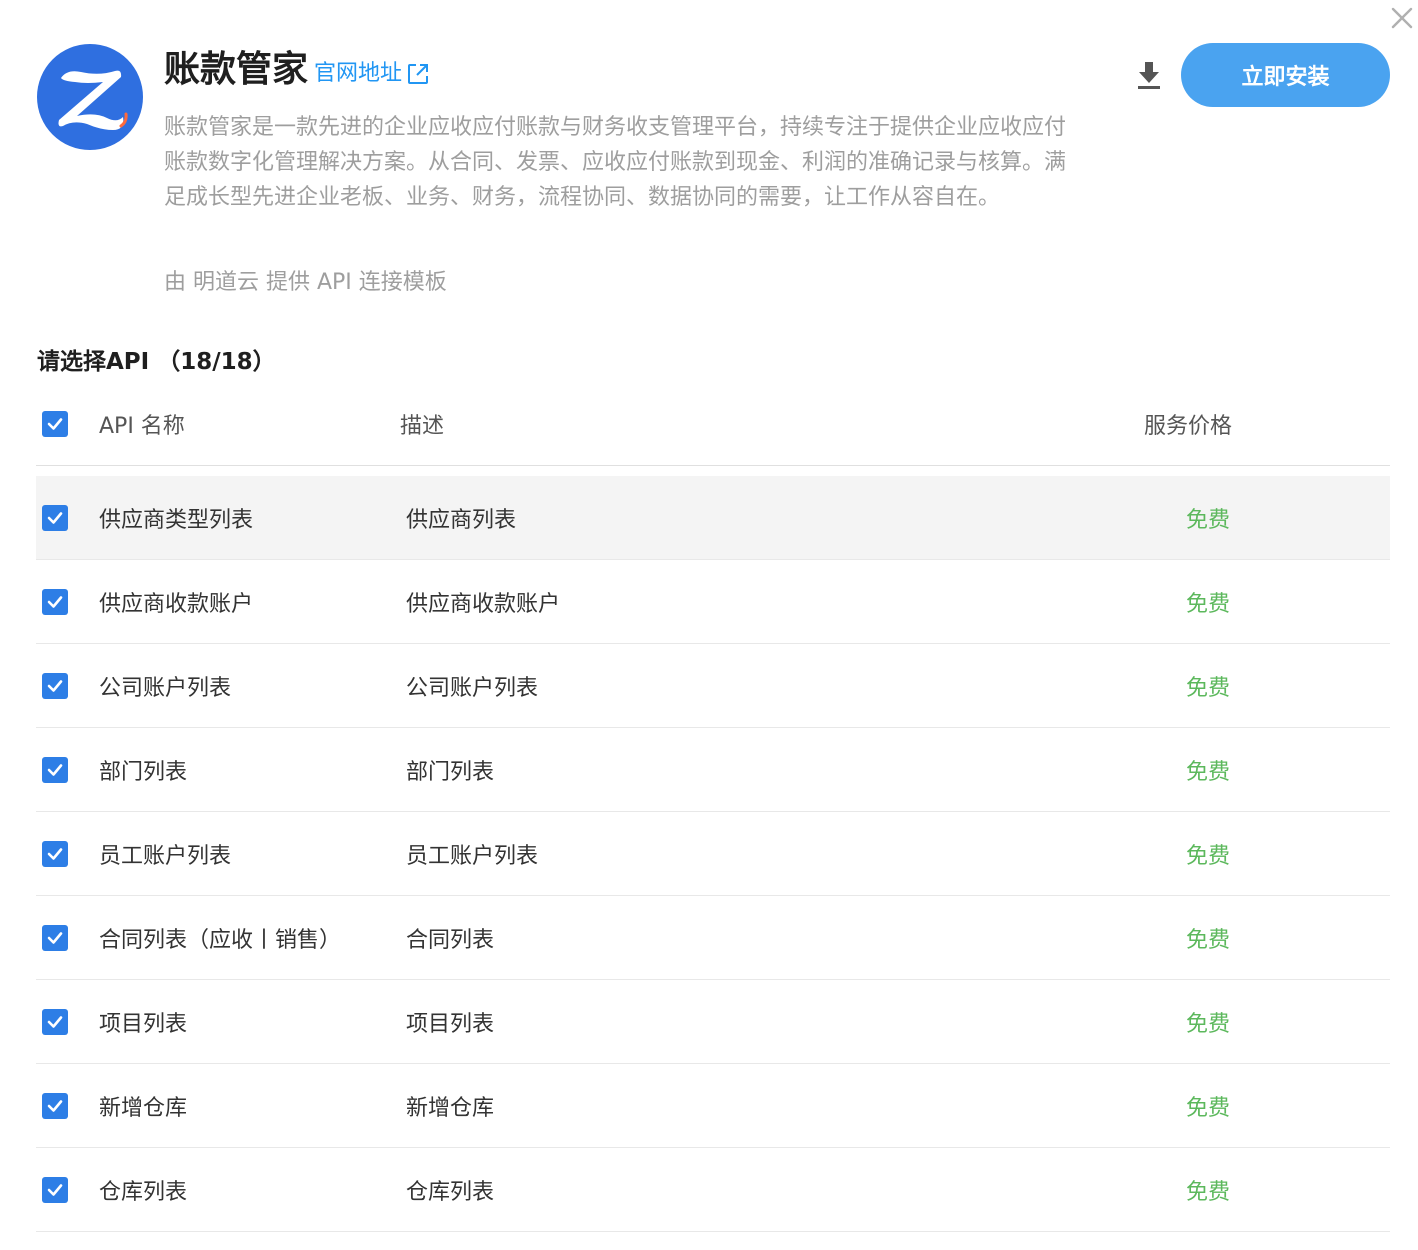  I want to click on external-link-icon, so click(418, 74).